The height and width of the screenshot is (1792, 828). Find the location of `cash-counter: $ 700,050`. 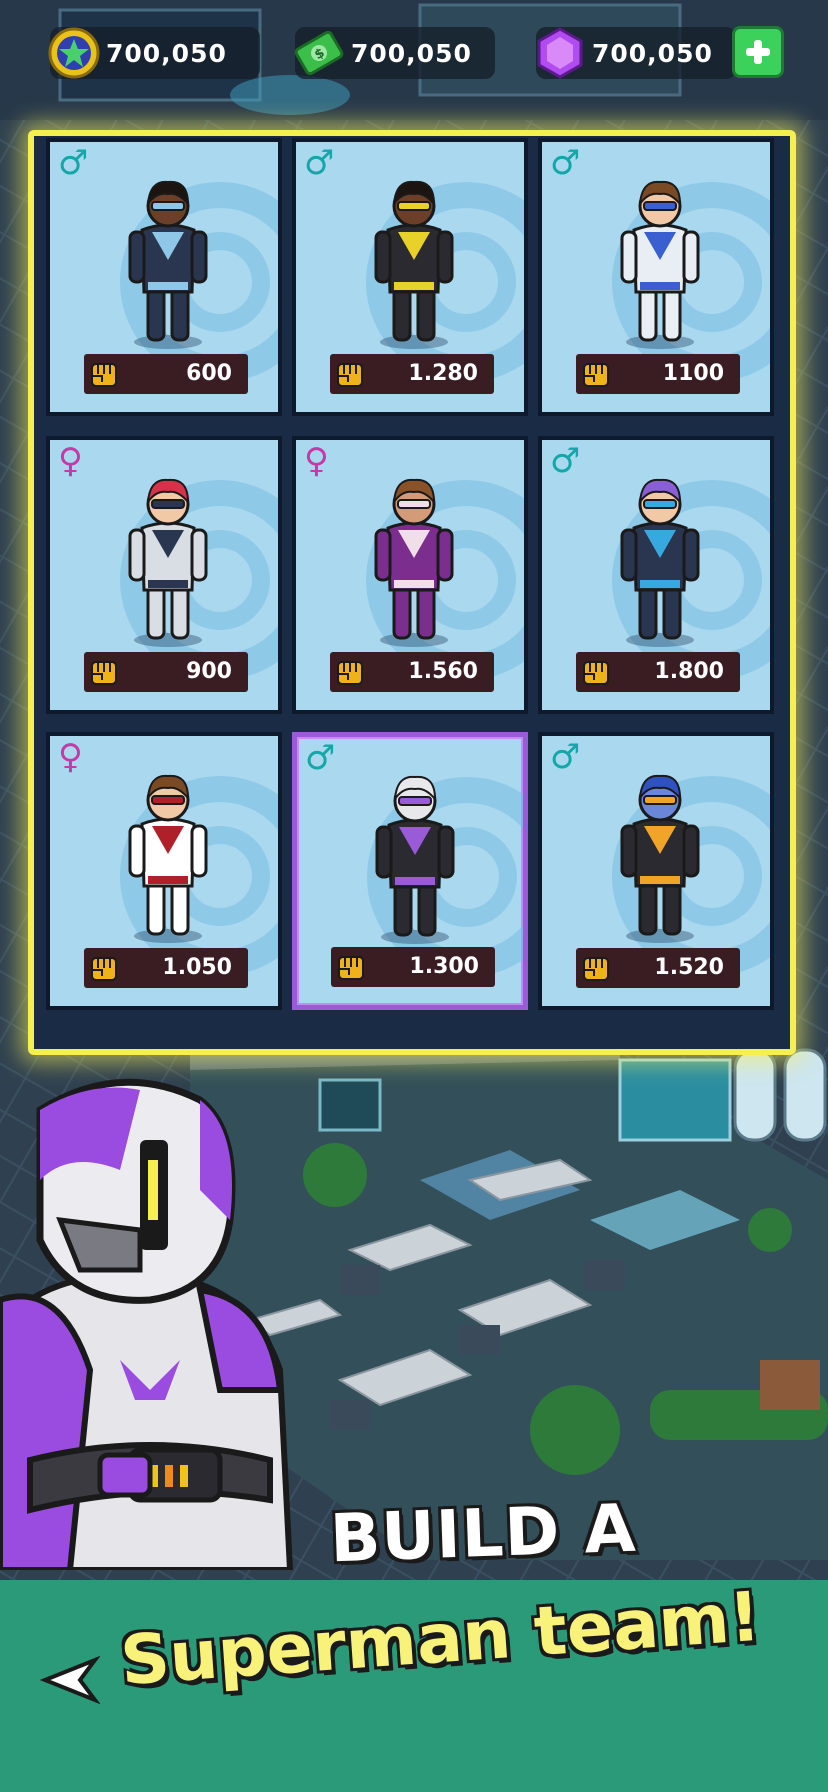

cash-counter: $ 700,050 is located at coordinates (394, 53).